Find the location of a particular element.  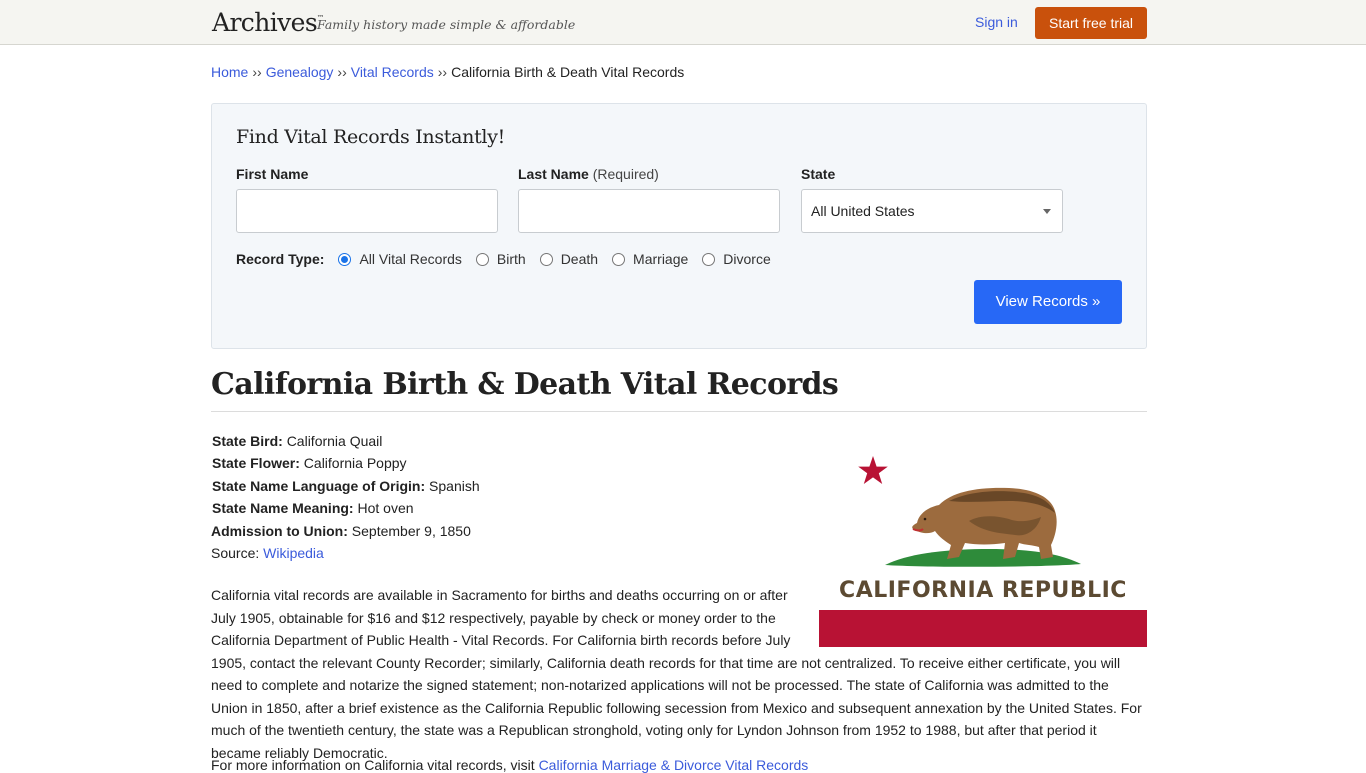

radio-option-all-vital-records: All Vital Records is located at coordinates (400, 259).